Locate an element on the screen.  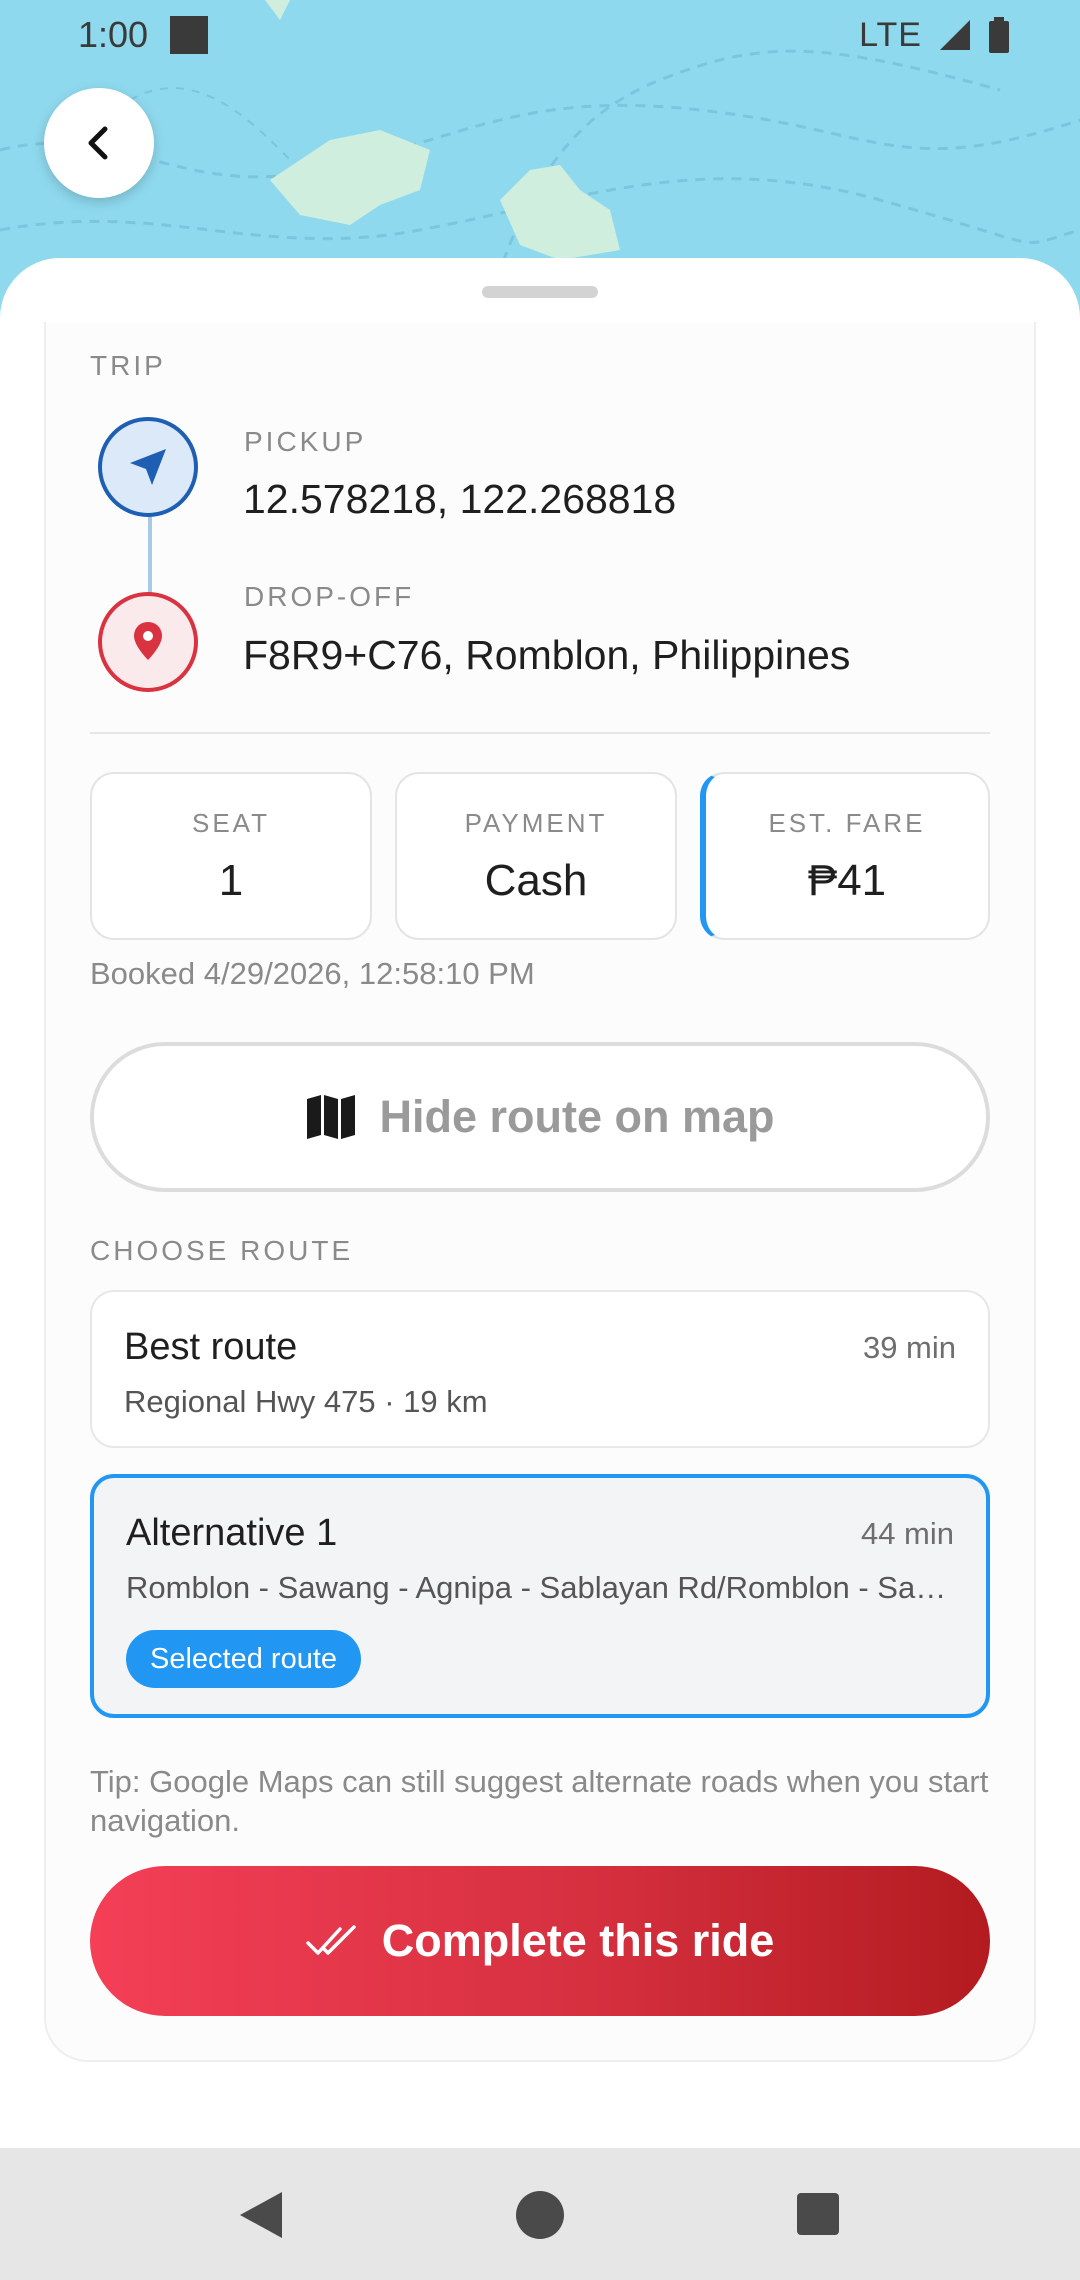
route-duration: 44 min is located at coordinates (907, 1533).